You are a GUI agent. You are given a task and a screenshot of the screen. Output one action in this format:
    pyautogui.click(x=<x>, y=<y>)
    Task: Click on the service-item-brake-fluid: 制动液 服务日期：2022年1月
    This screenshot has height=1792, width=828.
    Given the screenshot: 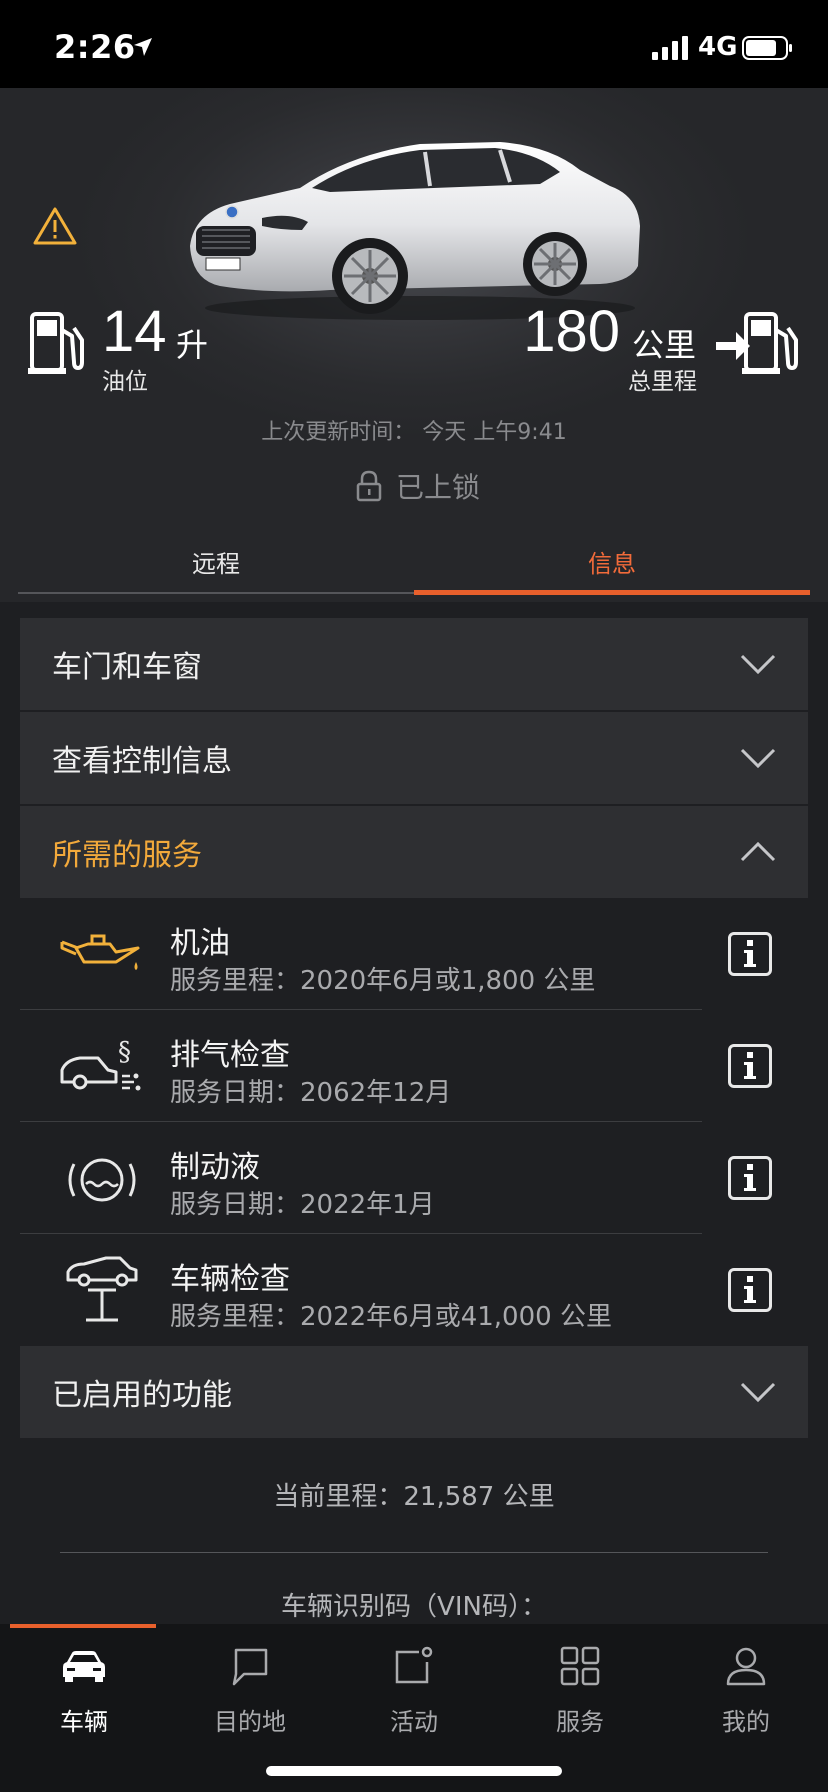 What is the action you would take?
    pyautogui.click(x=414, y=1178)
    